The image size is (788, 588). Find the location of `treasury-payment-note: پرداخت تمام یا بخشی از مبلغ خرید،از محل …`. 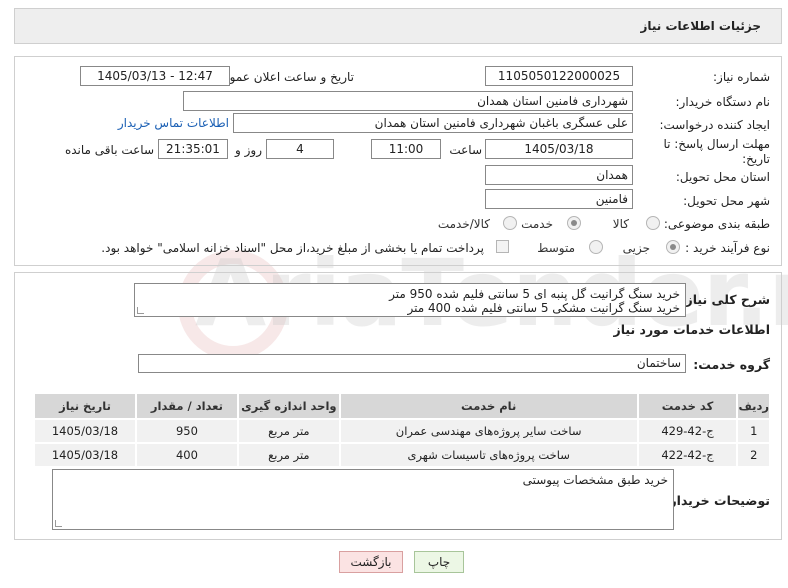

treasury-payment-note: پرداخت تمام یا بخشی از مبلغ خرید،از محل … is located at coordinates (292, 248).